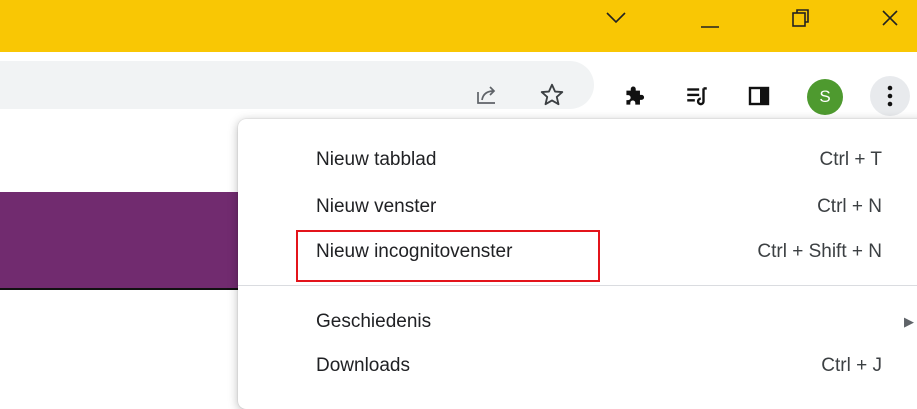  What do you see at coordinates (577, 160) in the screenshot?
I see `menu-item-new-tab: Nieuw tabblad Ctrl + T` at bounding box center [577, 160].